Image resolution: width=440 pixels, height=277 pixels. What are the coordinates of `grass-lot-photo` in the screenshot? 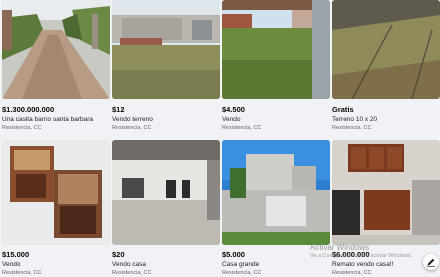 It's located at (276, 49).